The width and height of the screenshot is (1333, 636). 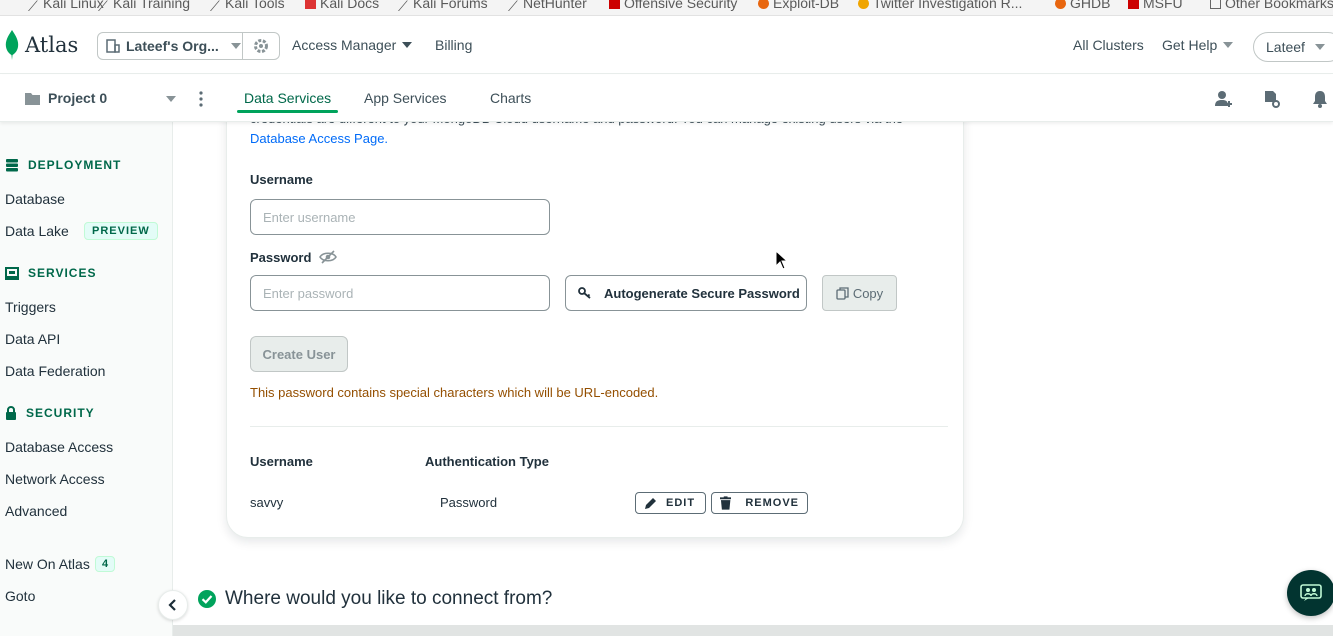 I want to click on invite-user-icon, so click(x=1224, y=99).